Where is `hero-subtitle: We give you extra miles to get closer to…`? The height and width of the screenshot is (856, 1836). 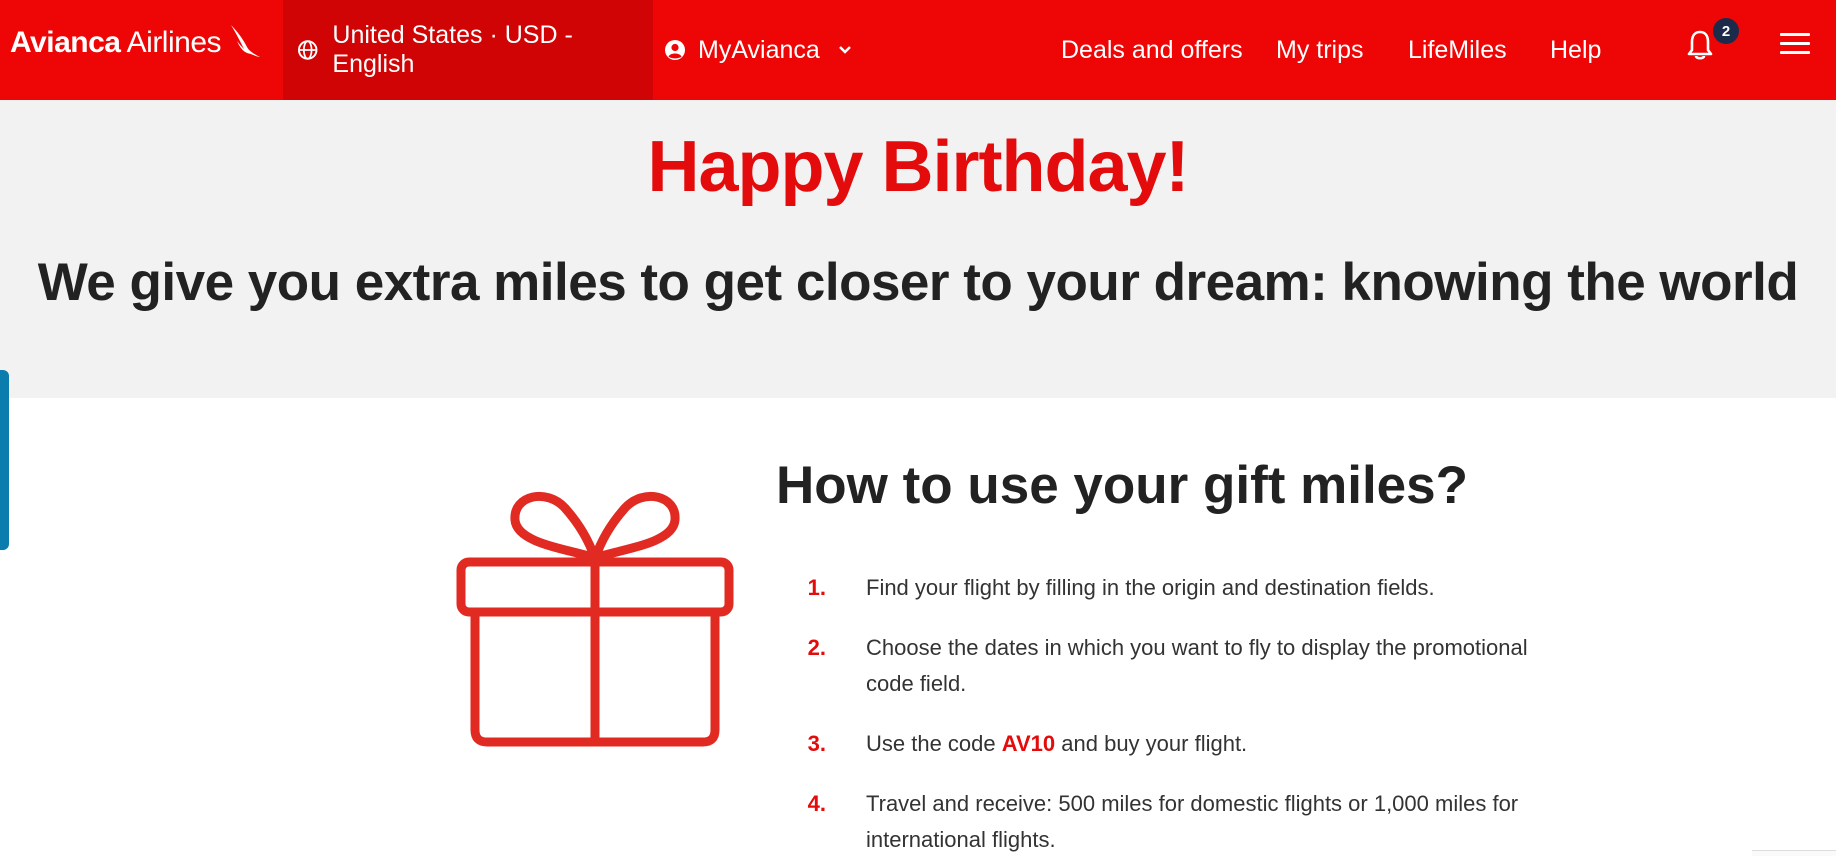
hero-subtitle: We give you extra miles to get closer to… is located at coordinates (918, 282).